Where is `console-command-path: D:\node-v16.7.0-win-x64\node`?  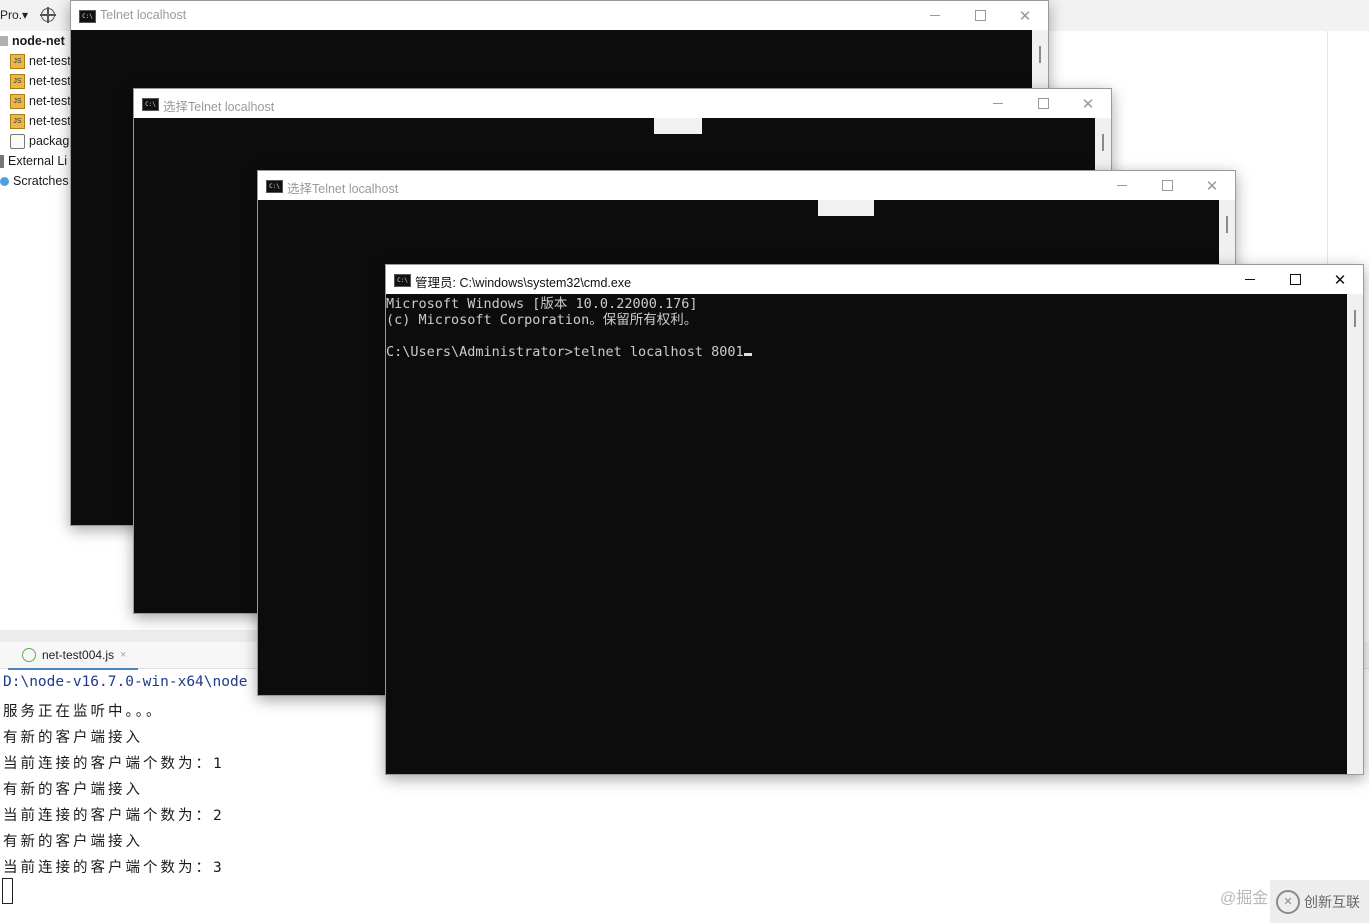
console-command-path: D:\node-v16.7.0-win-x64\node is located at coordinates (125, 682).